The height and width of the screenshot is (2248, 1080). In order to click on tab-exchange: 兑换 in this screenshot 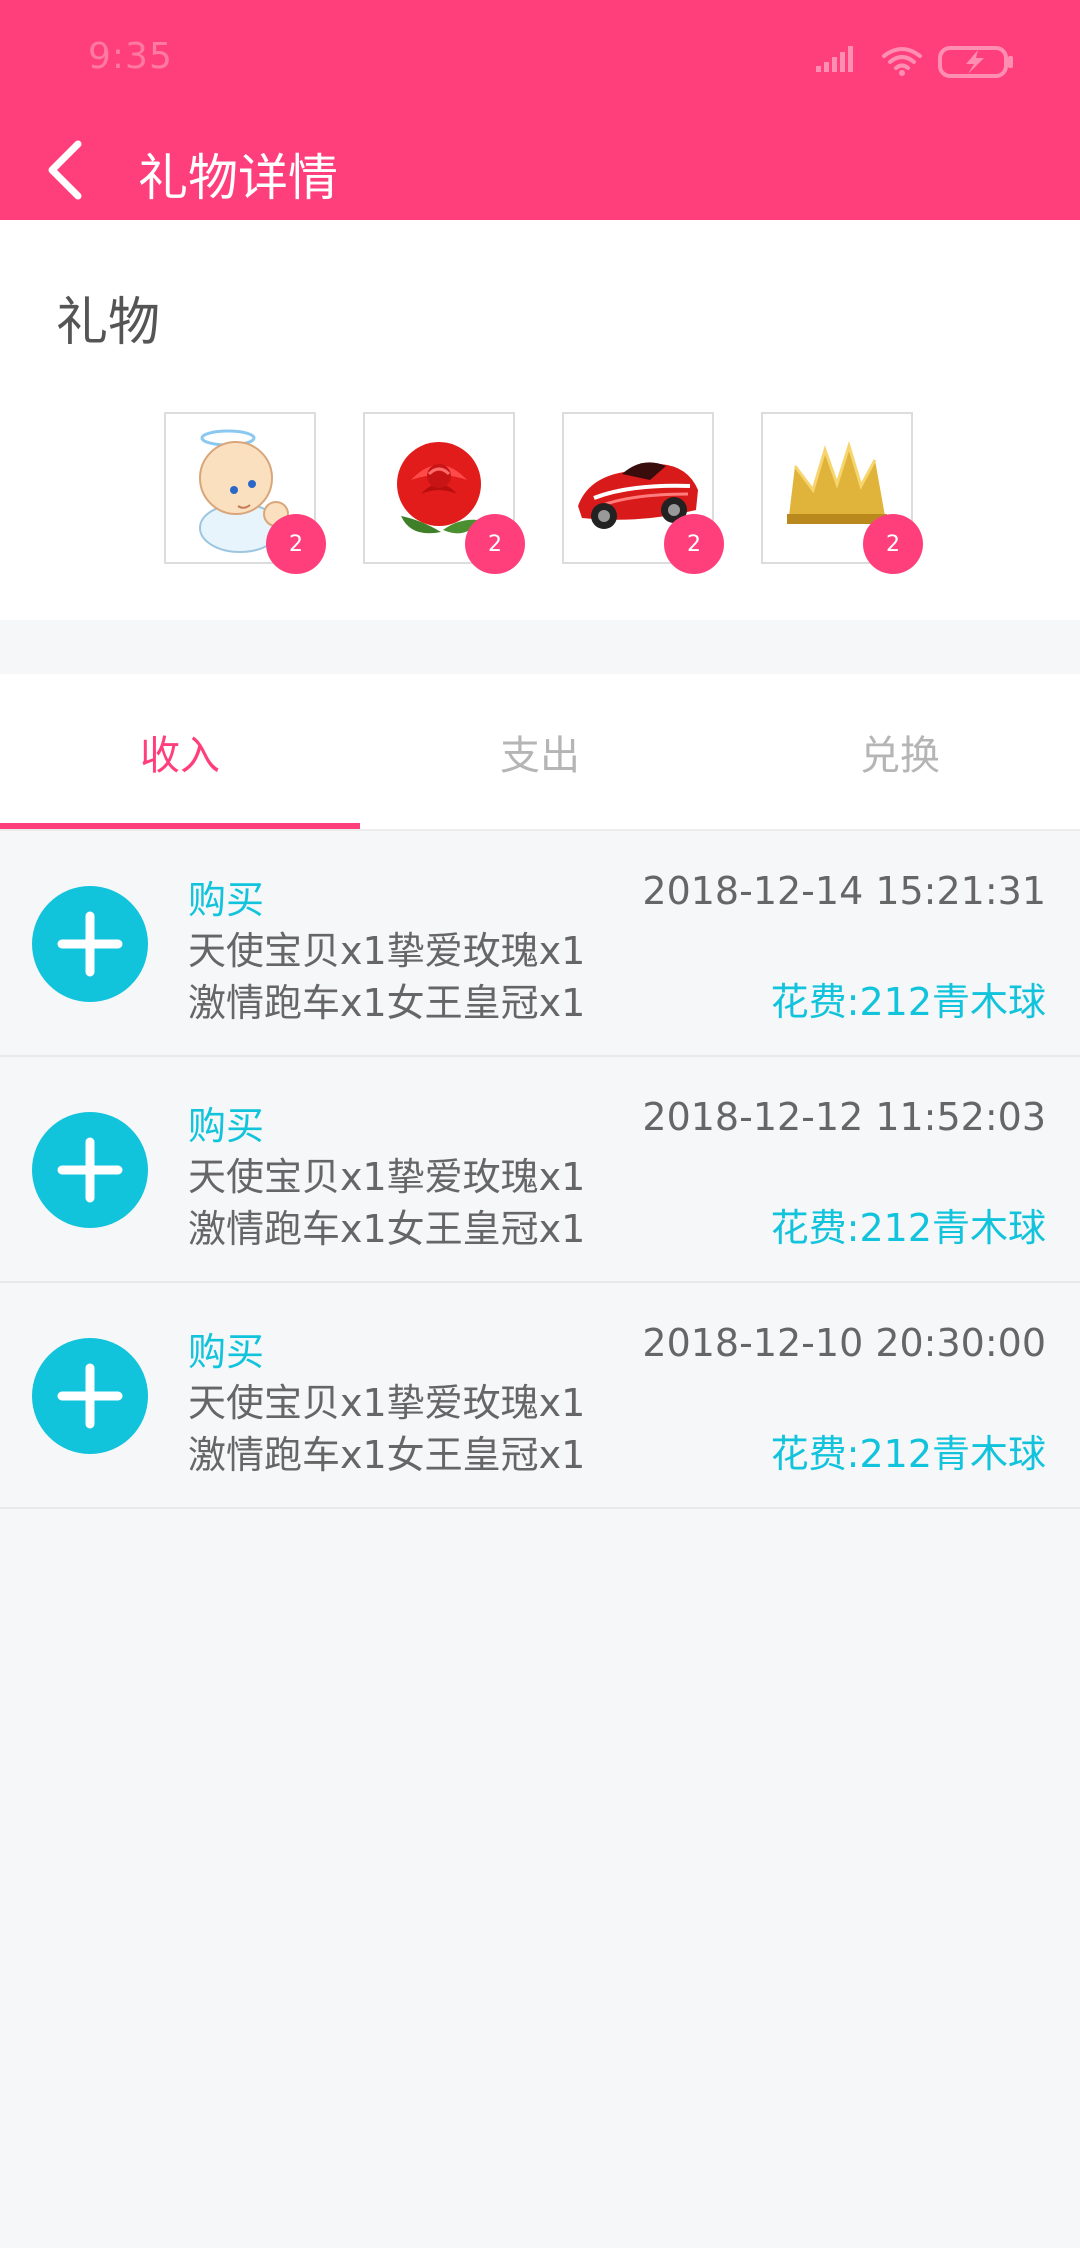, I will do `click(900, 751)`.